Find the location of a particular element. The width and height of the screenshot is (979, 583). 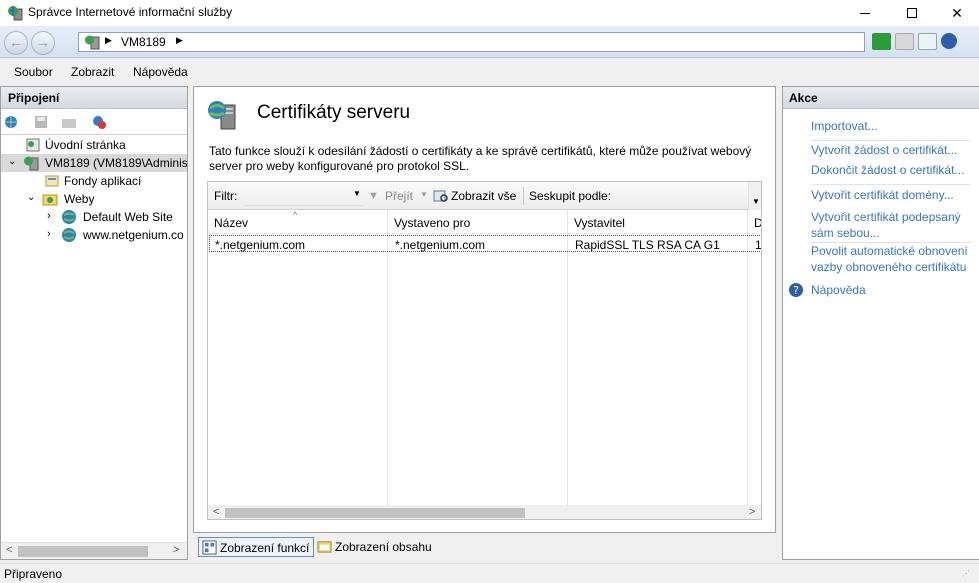

home-icon is located at coordinates (927, 41).